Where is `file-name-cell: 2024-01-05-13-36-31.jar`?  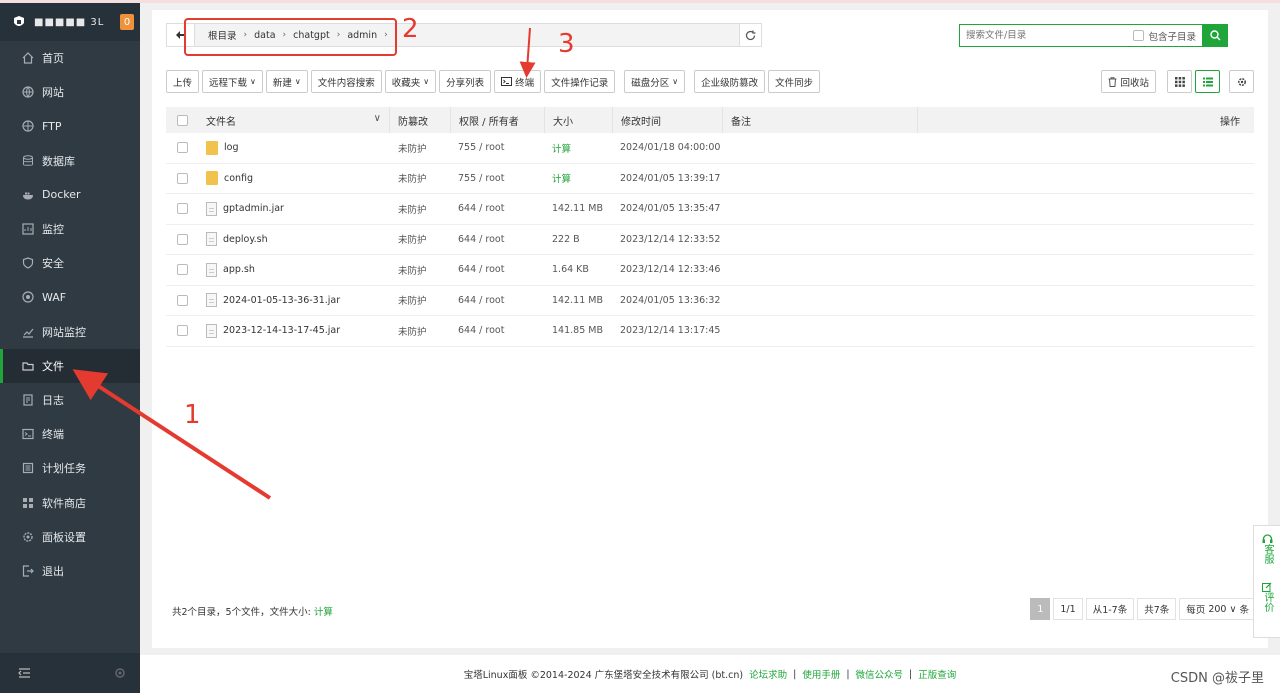
file-name-cell: 2024-01-05-13-36-31.jar is located at coordinates (294, 300).